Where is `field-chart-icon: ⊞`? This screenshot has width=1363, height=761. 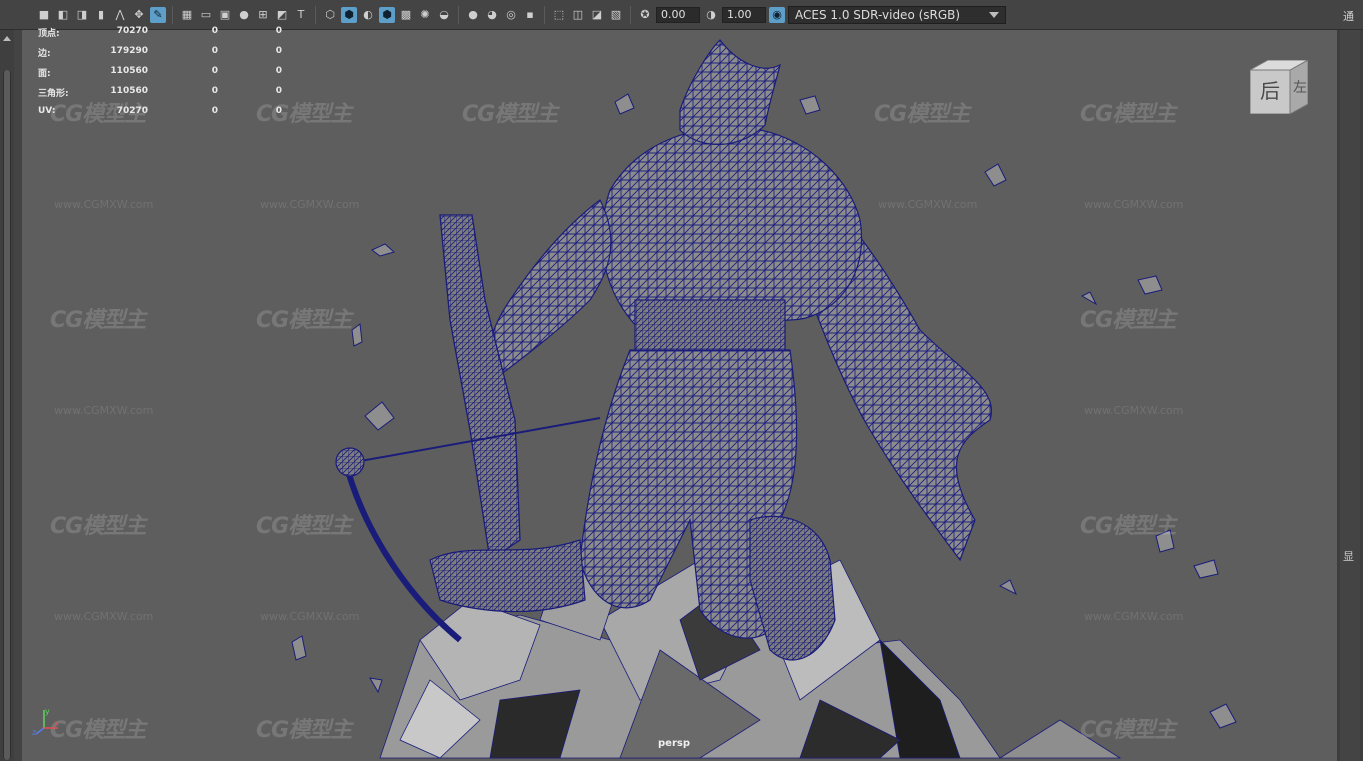
field-chart-icon: ⊞ is located at coordinates (263, 15).